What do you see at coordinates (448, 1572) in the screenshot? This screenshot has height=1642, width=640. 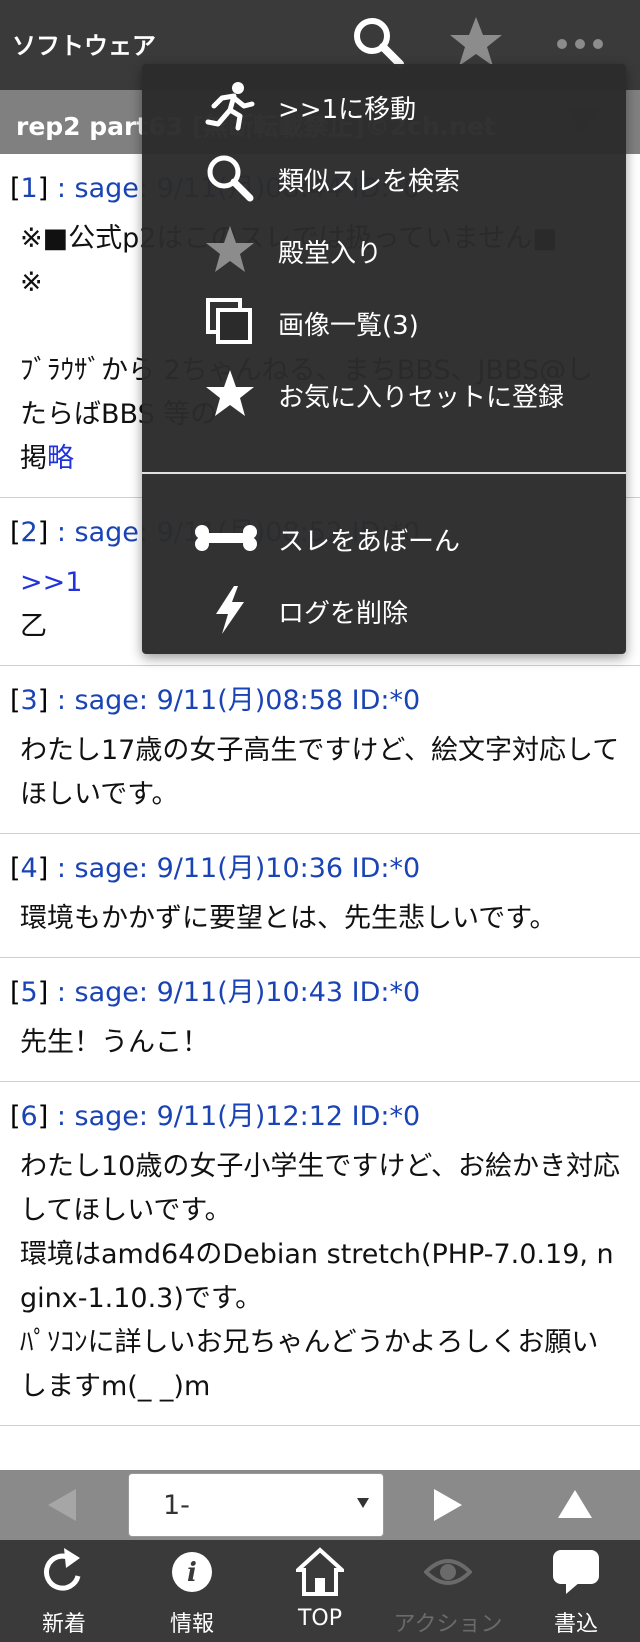 I see `eye-icon` at bounding box center [448, 1572].